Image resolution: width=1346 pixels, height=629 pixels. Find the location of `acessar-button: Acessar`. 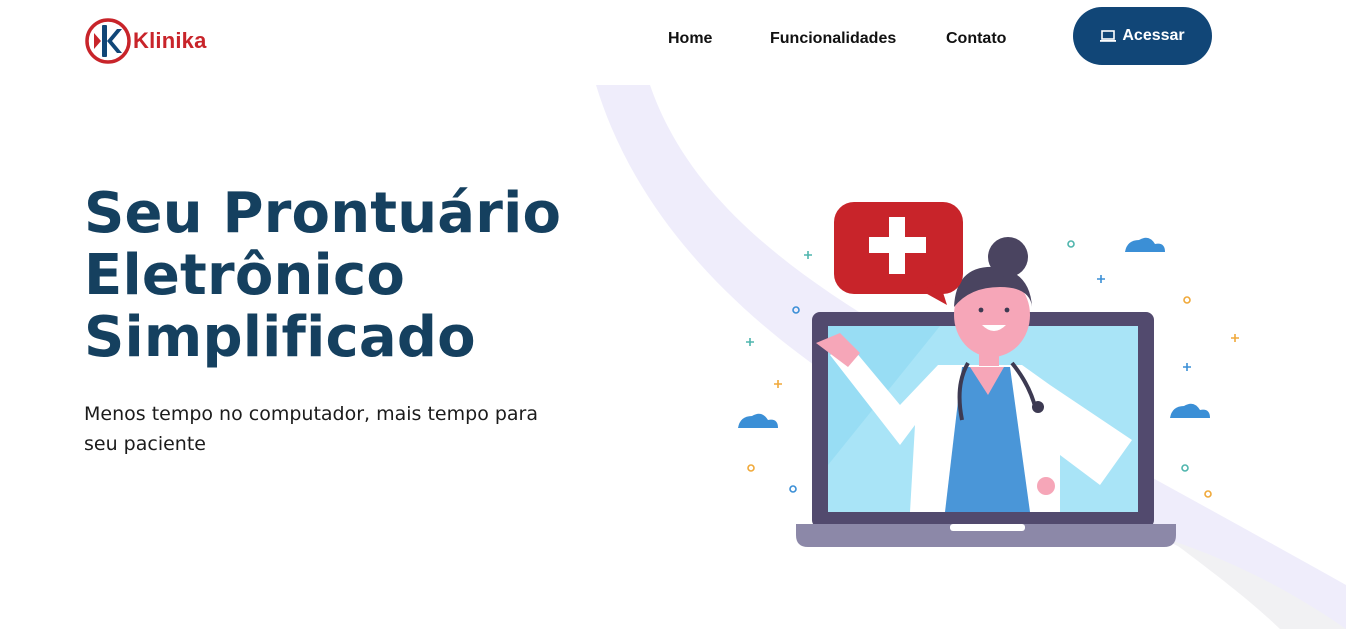

acessar-button: Acessar is located at coordinates (1142, 36).